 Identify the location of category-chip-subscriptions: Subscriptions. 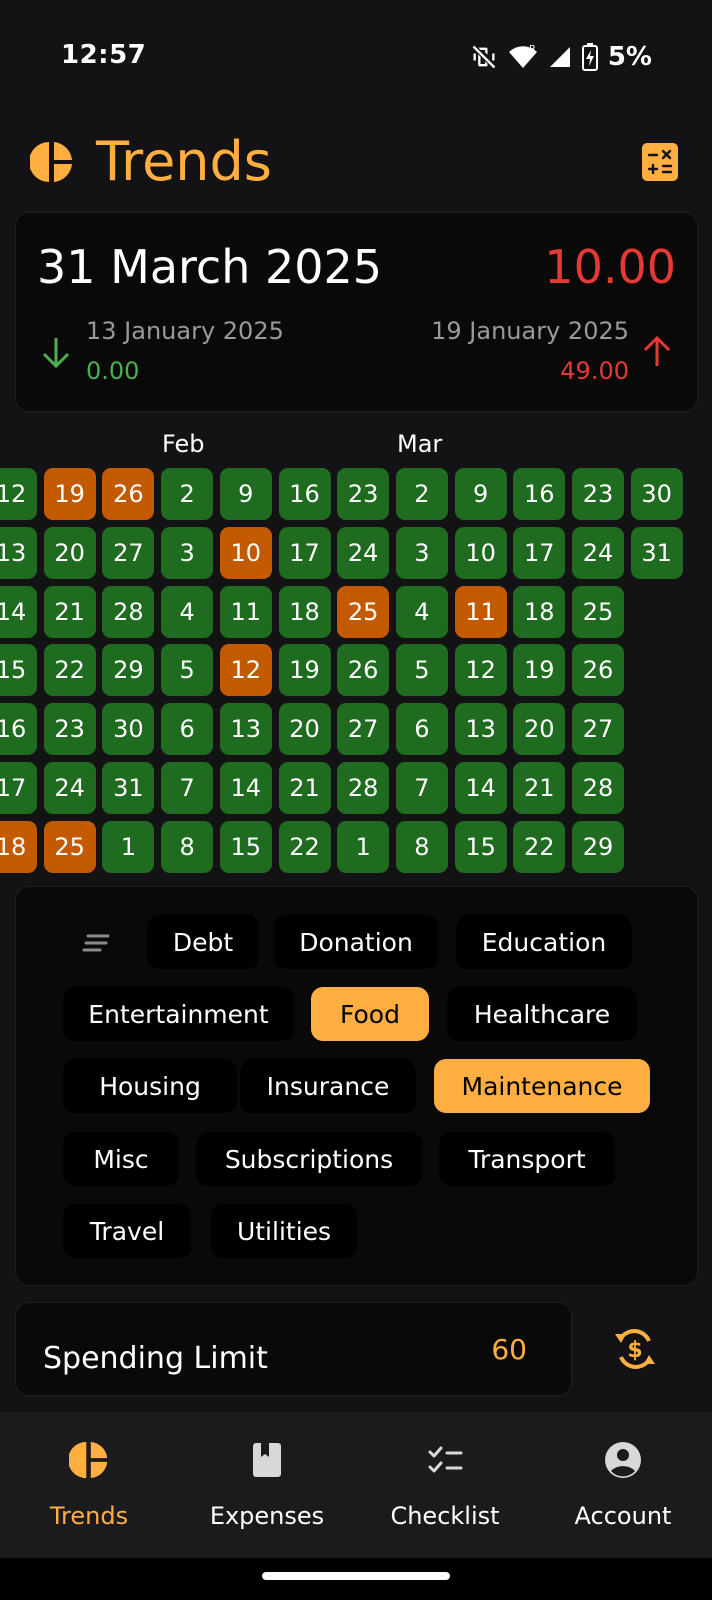
(309, 1159).